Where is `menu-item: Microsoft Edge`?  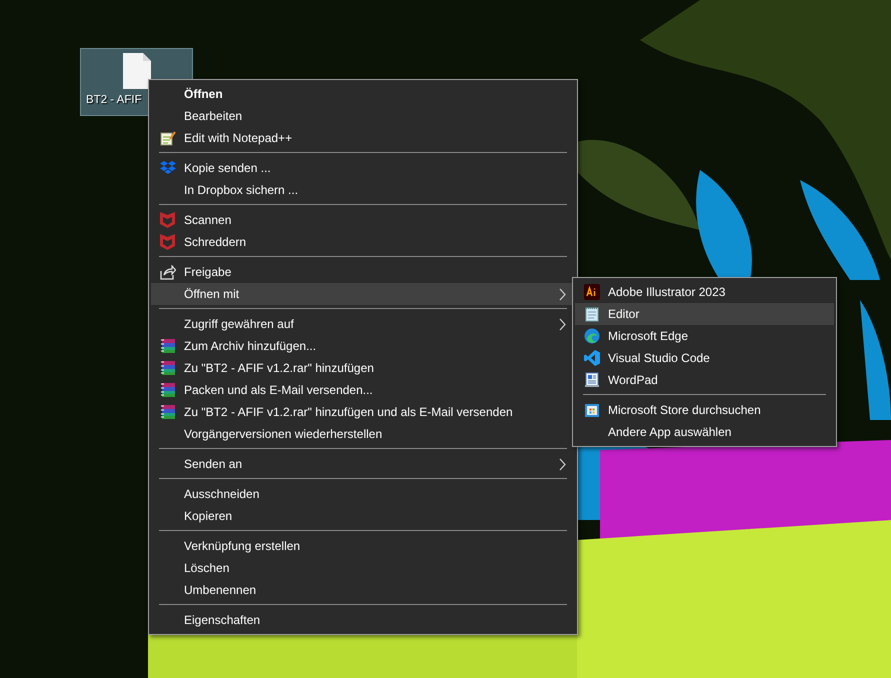
menu-item: Microsoft Edge is located at coordinates (704, 336).